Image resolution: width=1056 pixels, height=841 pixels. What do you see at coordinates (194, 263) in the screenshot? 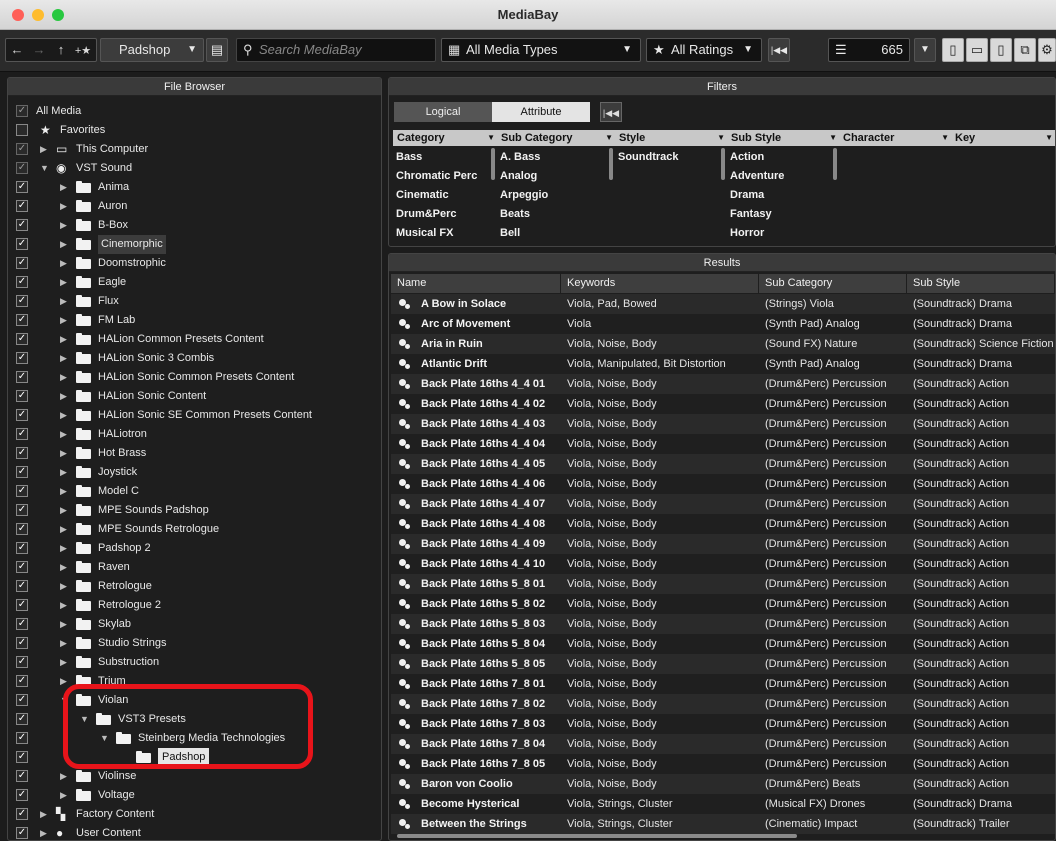
I see `tree-item: ✓ ▶ Doomstrophic` at bounding box center [194, 263].